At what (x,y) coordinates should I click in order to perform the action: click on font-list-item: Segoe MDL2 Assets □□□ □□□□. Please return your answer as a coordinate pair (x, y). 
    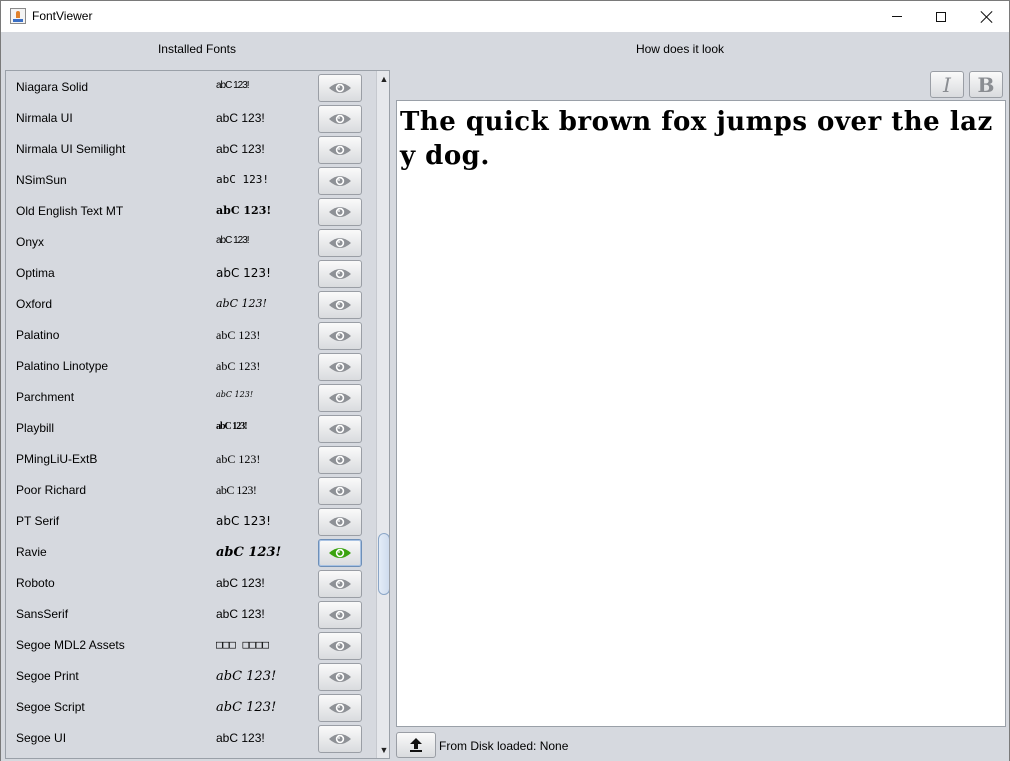
    Looking at the image, I should click on (191, 644).